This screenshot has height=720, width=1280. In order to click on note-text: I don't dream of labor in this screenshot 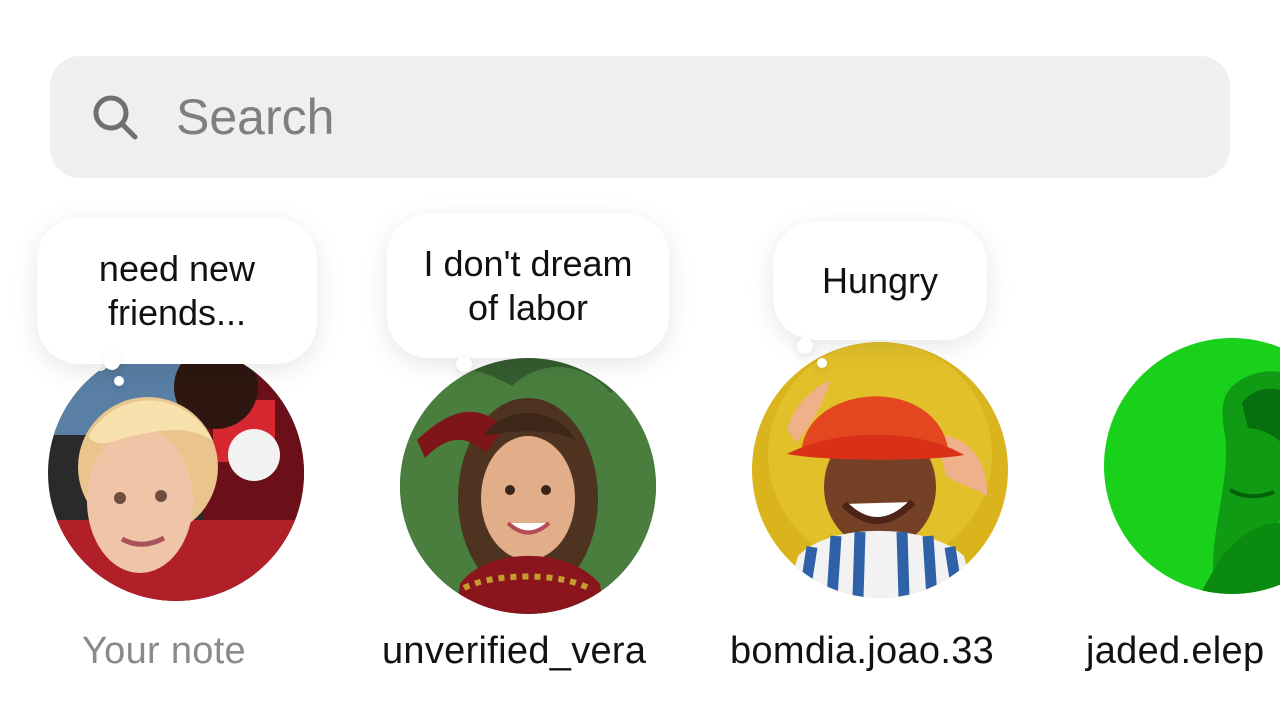, I will do `click(528, 285)`.